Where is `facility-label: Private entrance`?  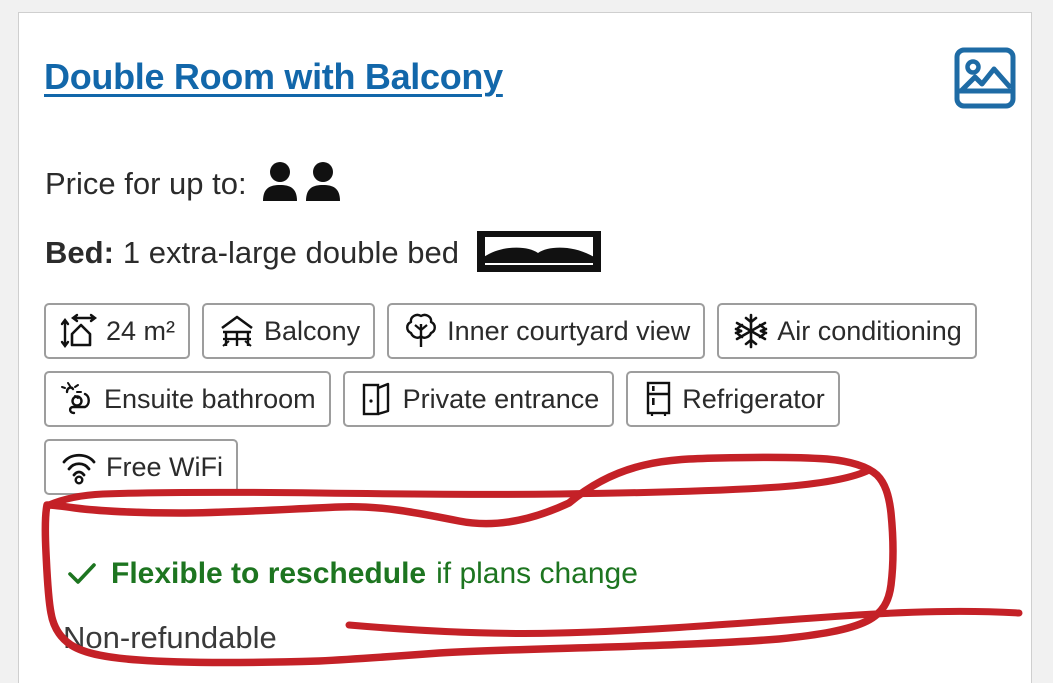 facility-label: Private entrance is located at coordinates (501, 398).